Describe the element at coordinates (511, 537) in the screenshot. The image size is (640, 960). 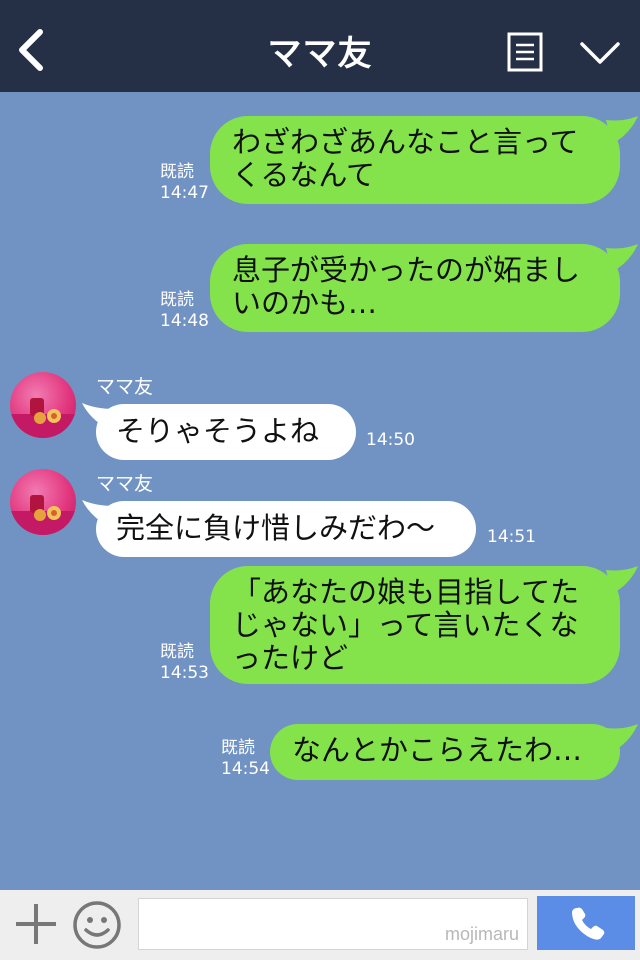
I see `message-time: 14:51` at that location.